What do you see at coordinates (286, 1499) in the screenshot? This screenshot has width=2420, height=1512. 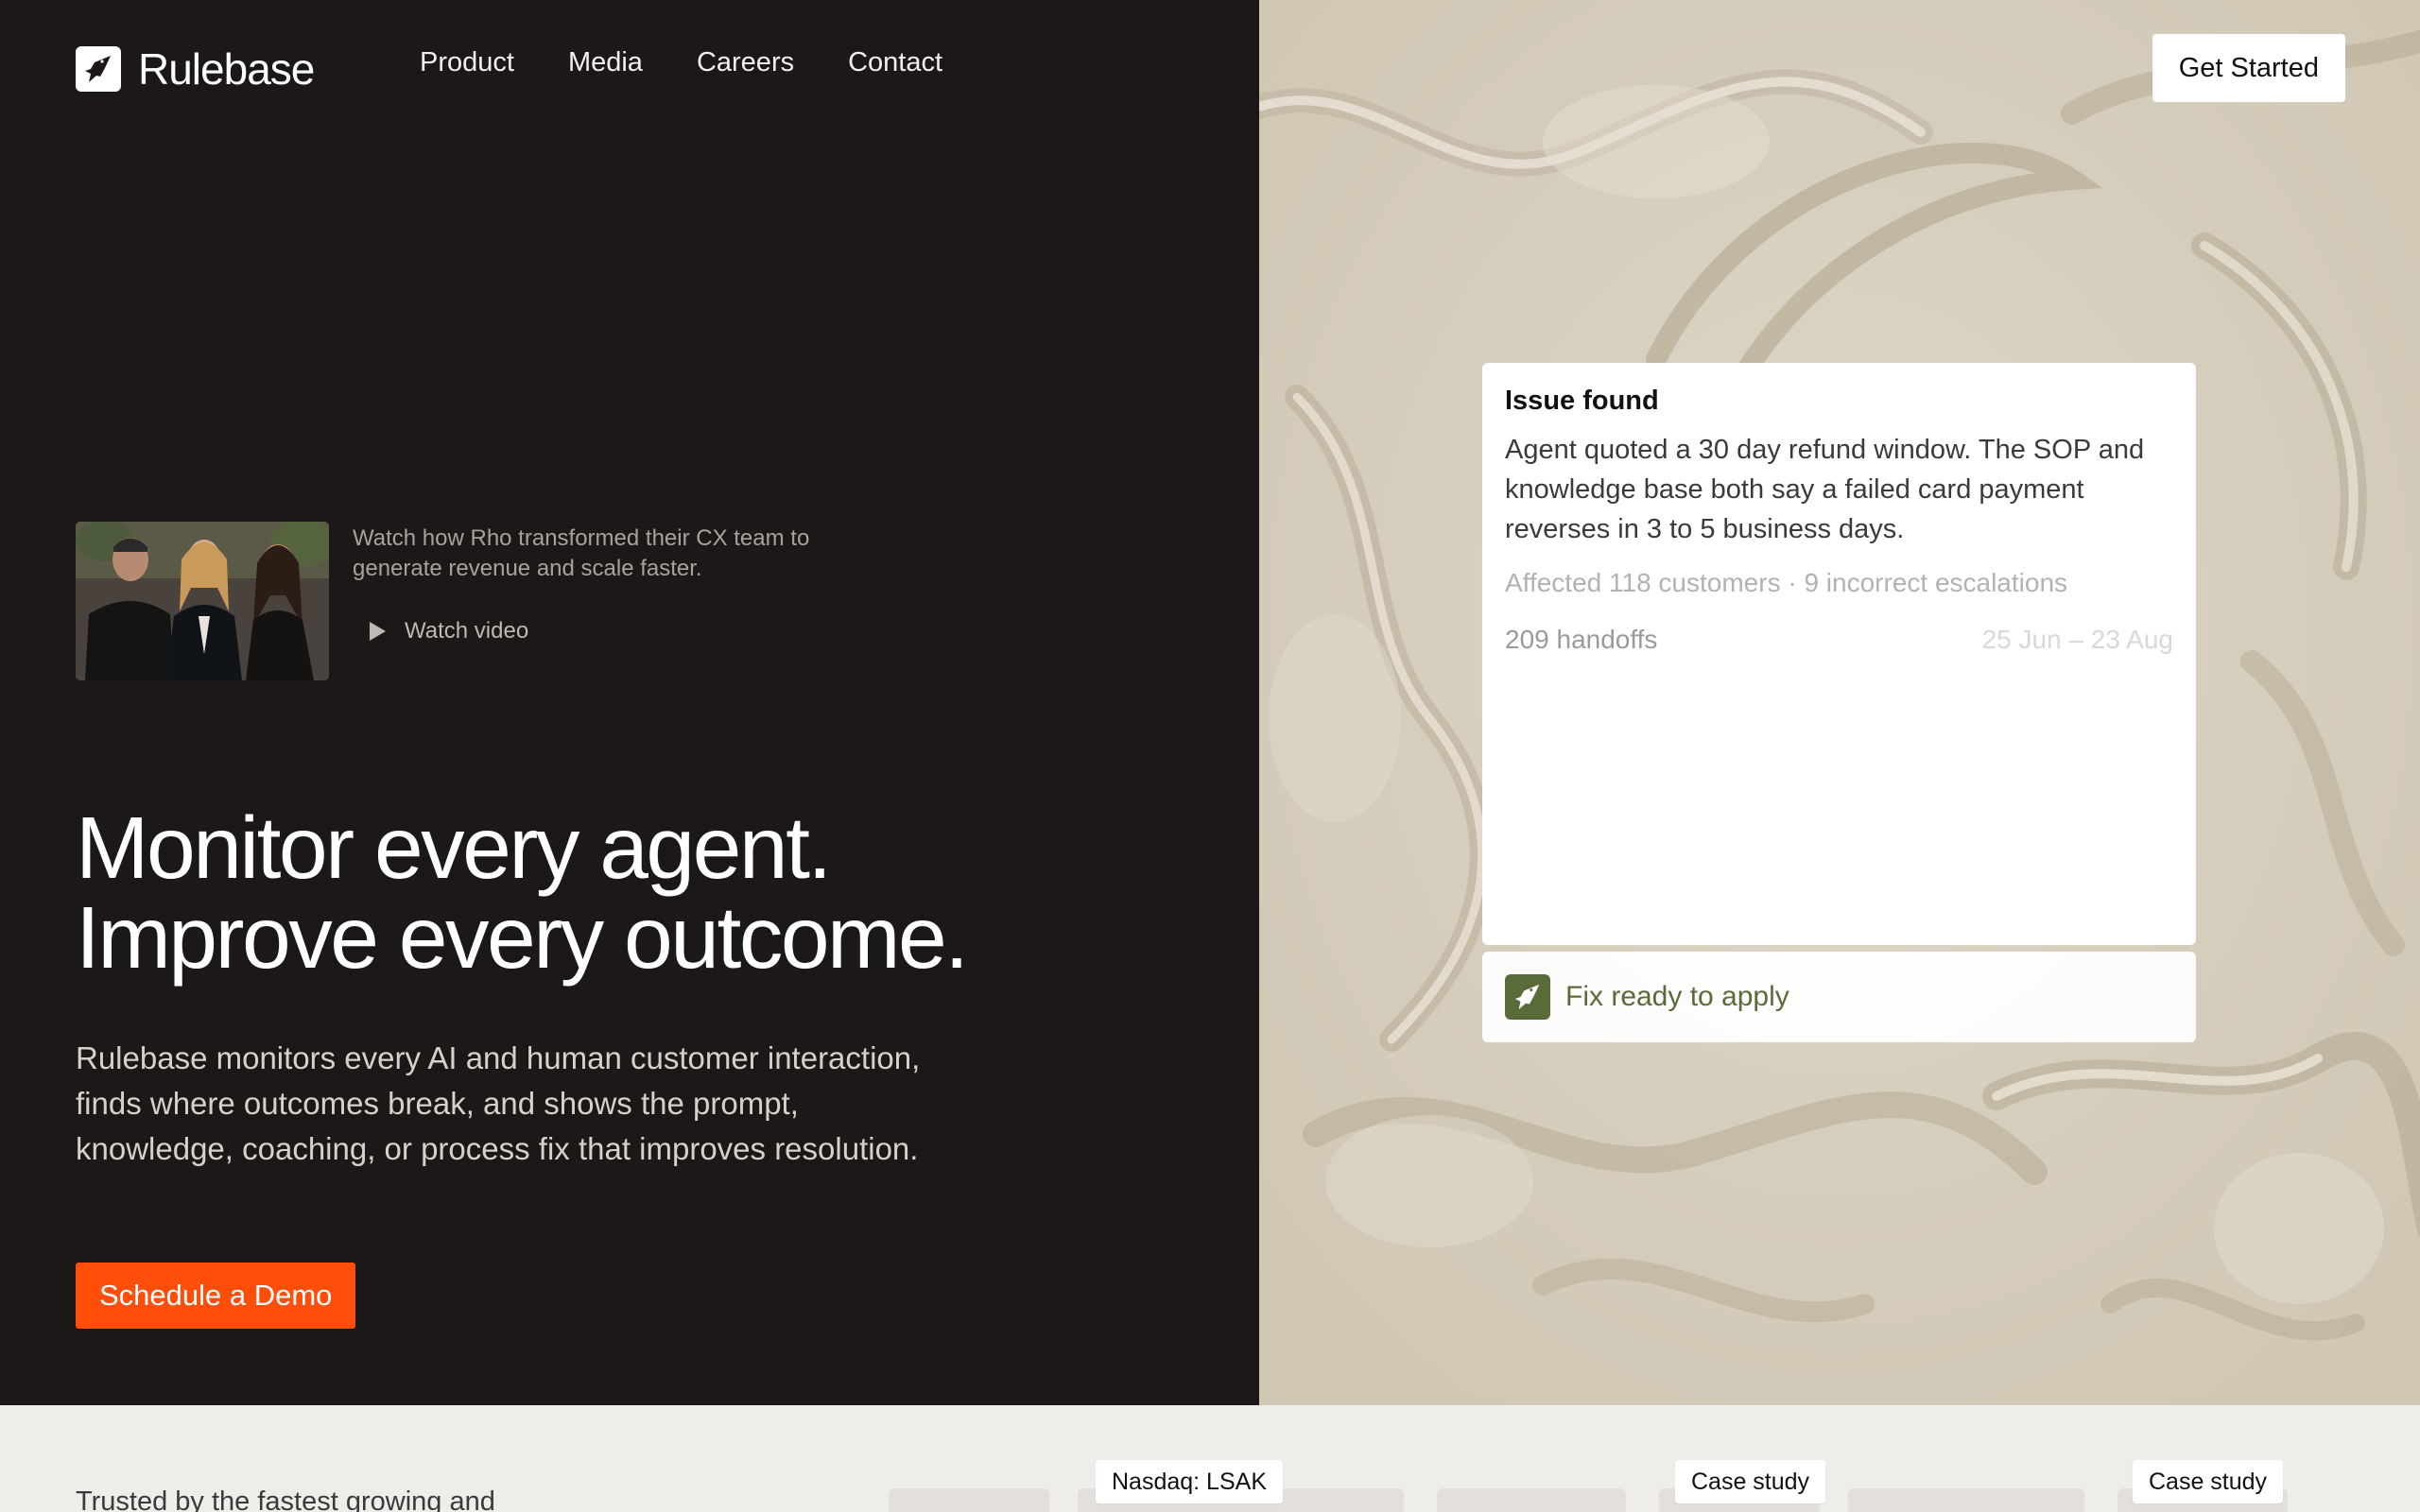 I see `trusted-heading: Trusted by the fastest growing and` at bounding box center [286, 1499].